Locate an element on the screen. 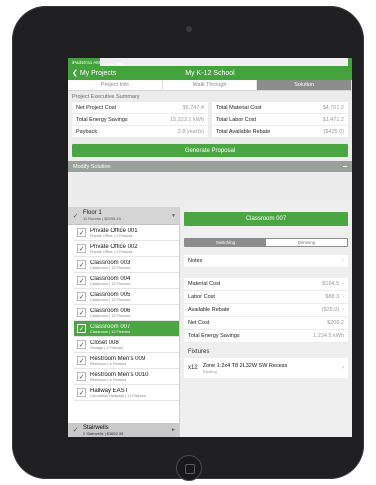 This screenshot has width=376, height=485. list-item: ✓ Classroom 006 Classroom | 12 Fixtures is located at coordinates (126, 313).